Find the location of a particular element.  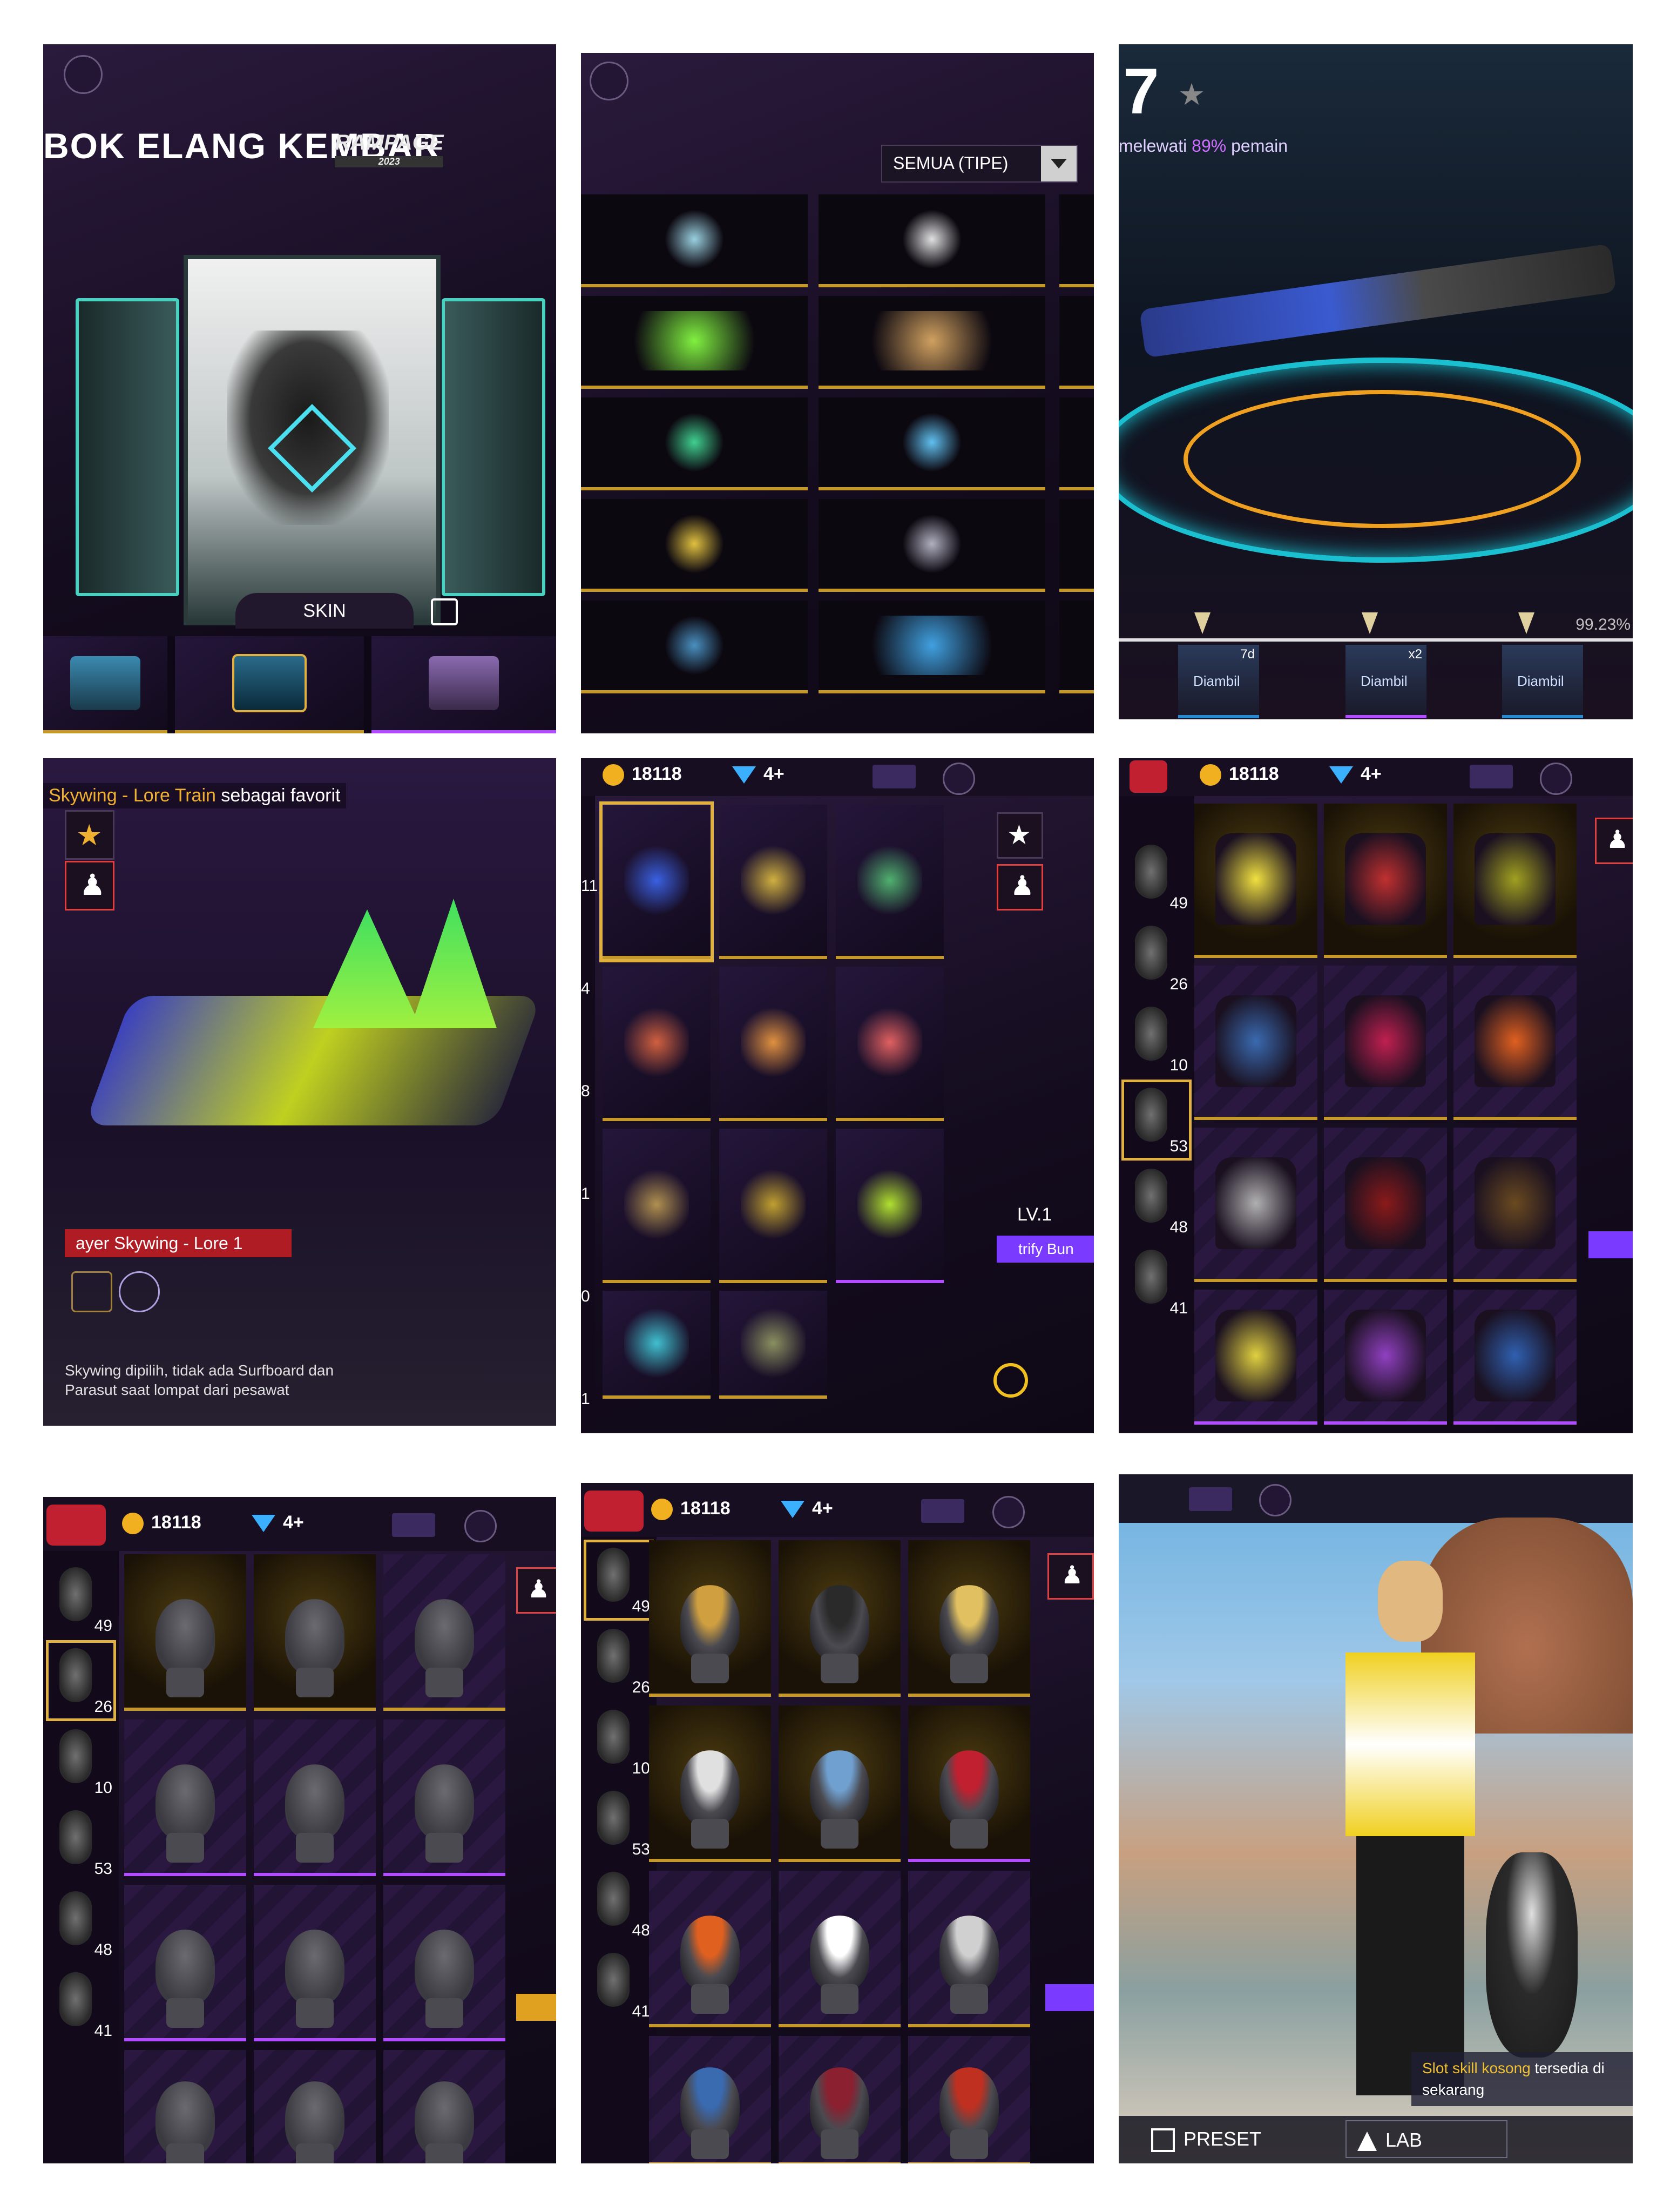

bundle-button: trify Bun is located at coordinates (1045, 1249).